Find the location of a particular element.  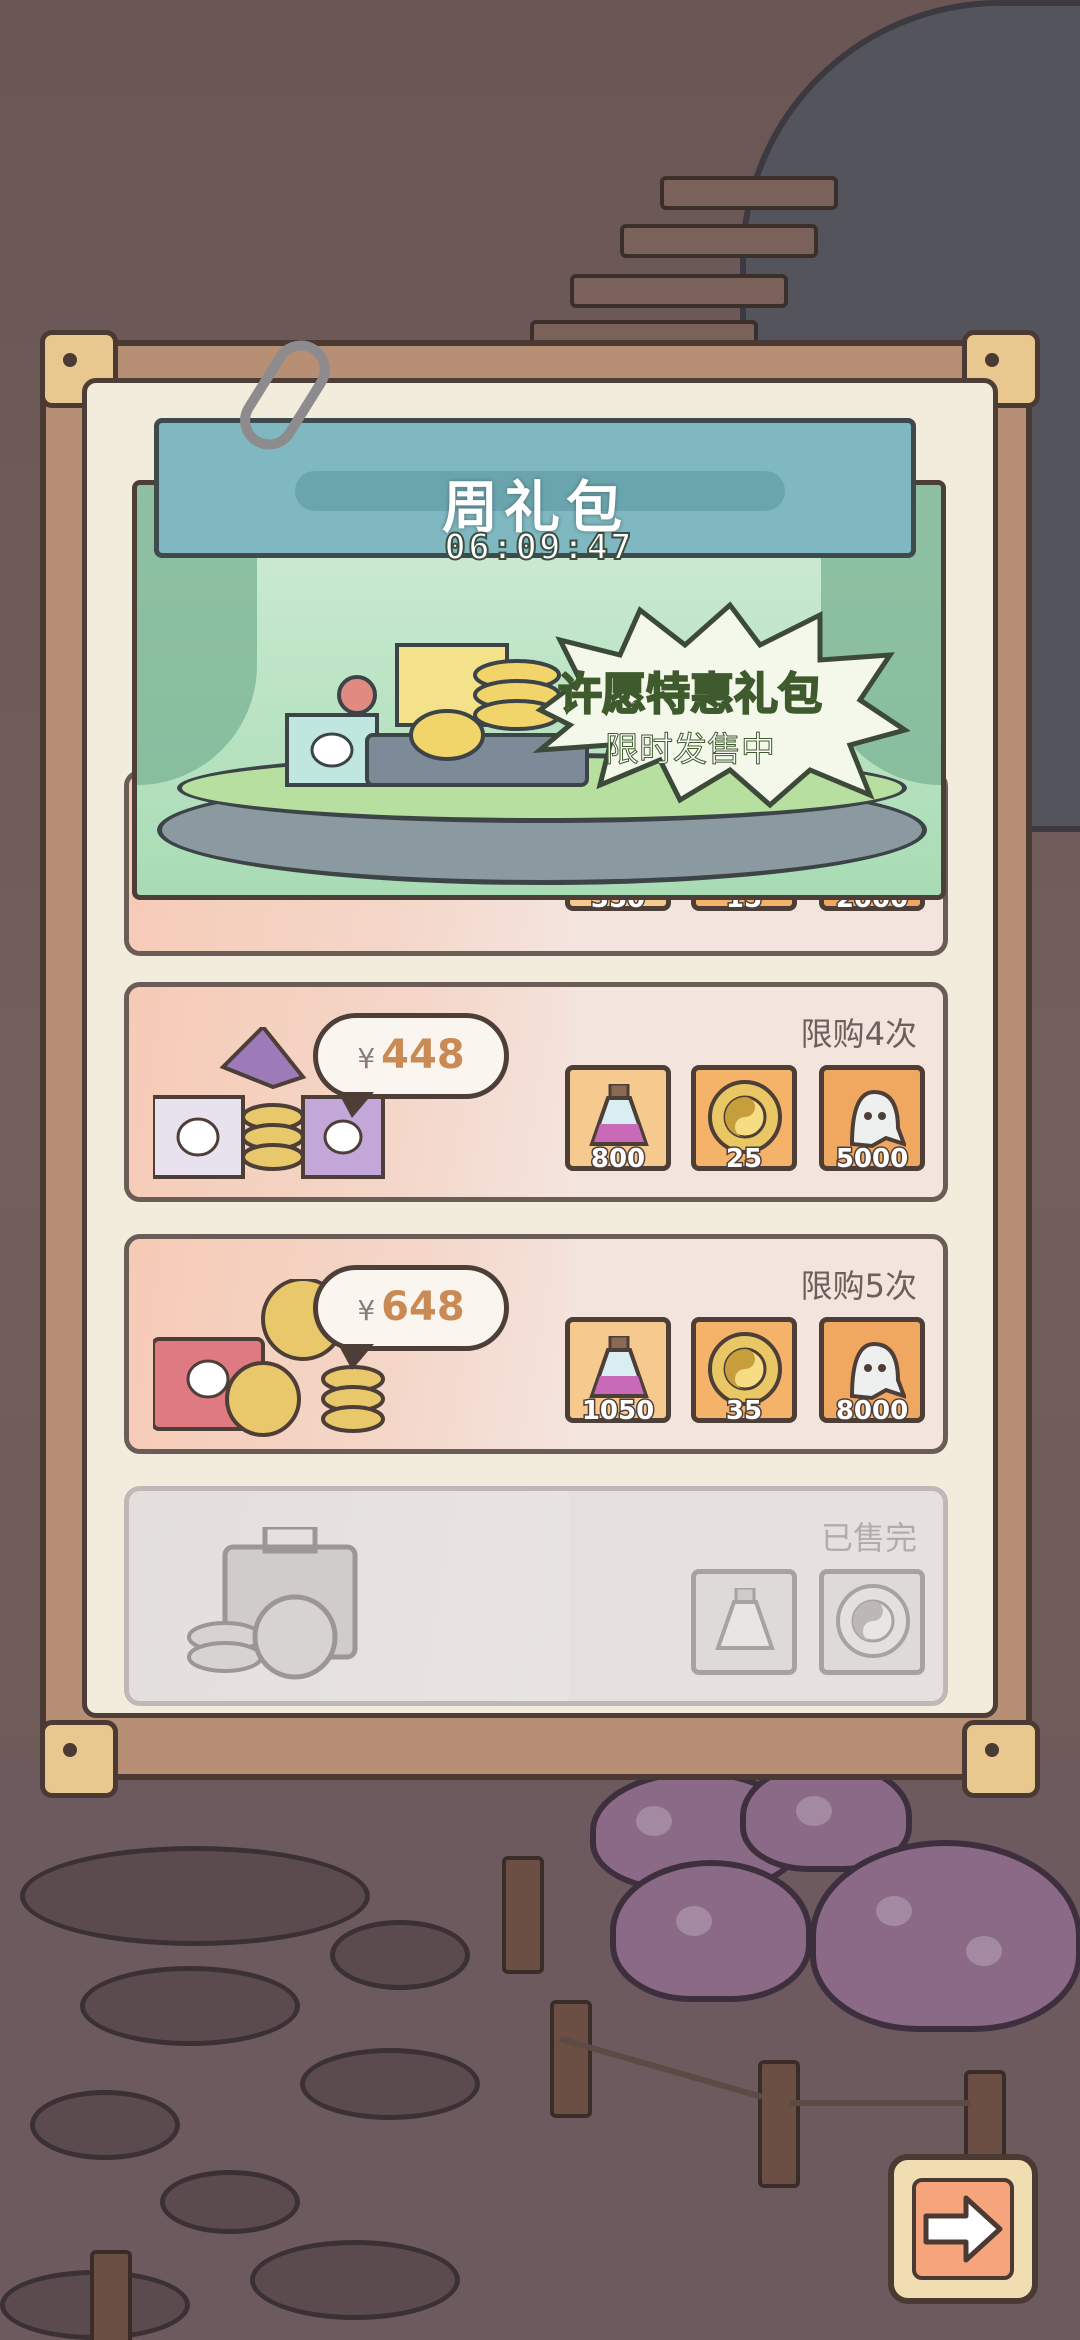

item-quantity: 8000 is located at coordinates (871, 1411).